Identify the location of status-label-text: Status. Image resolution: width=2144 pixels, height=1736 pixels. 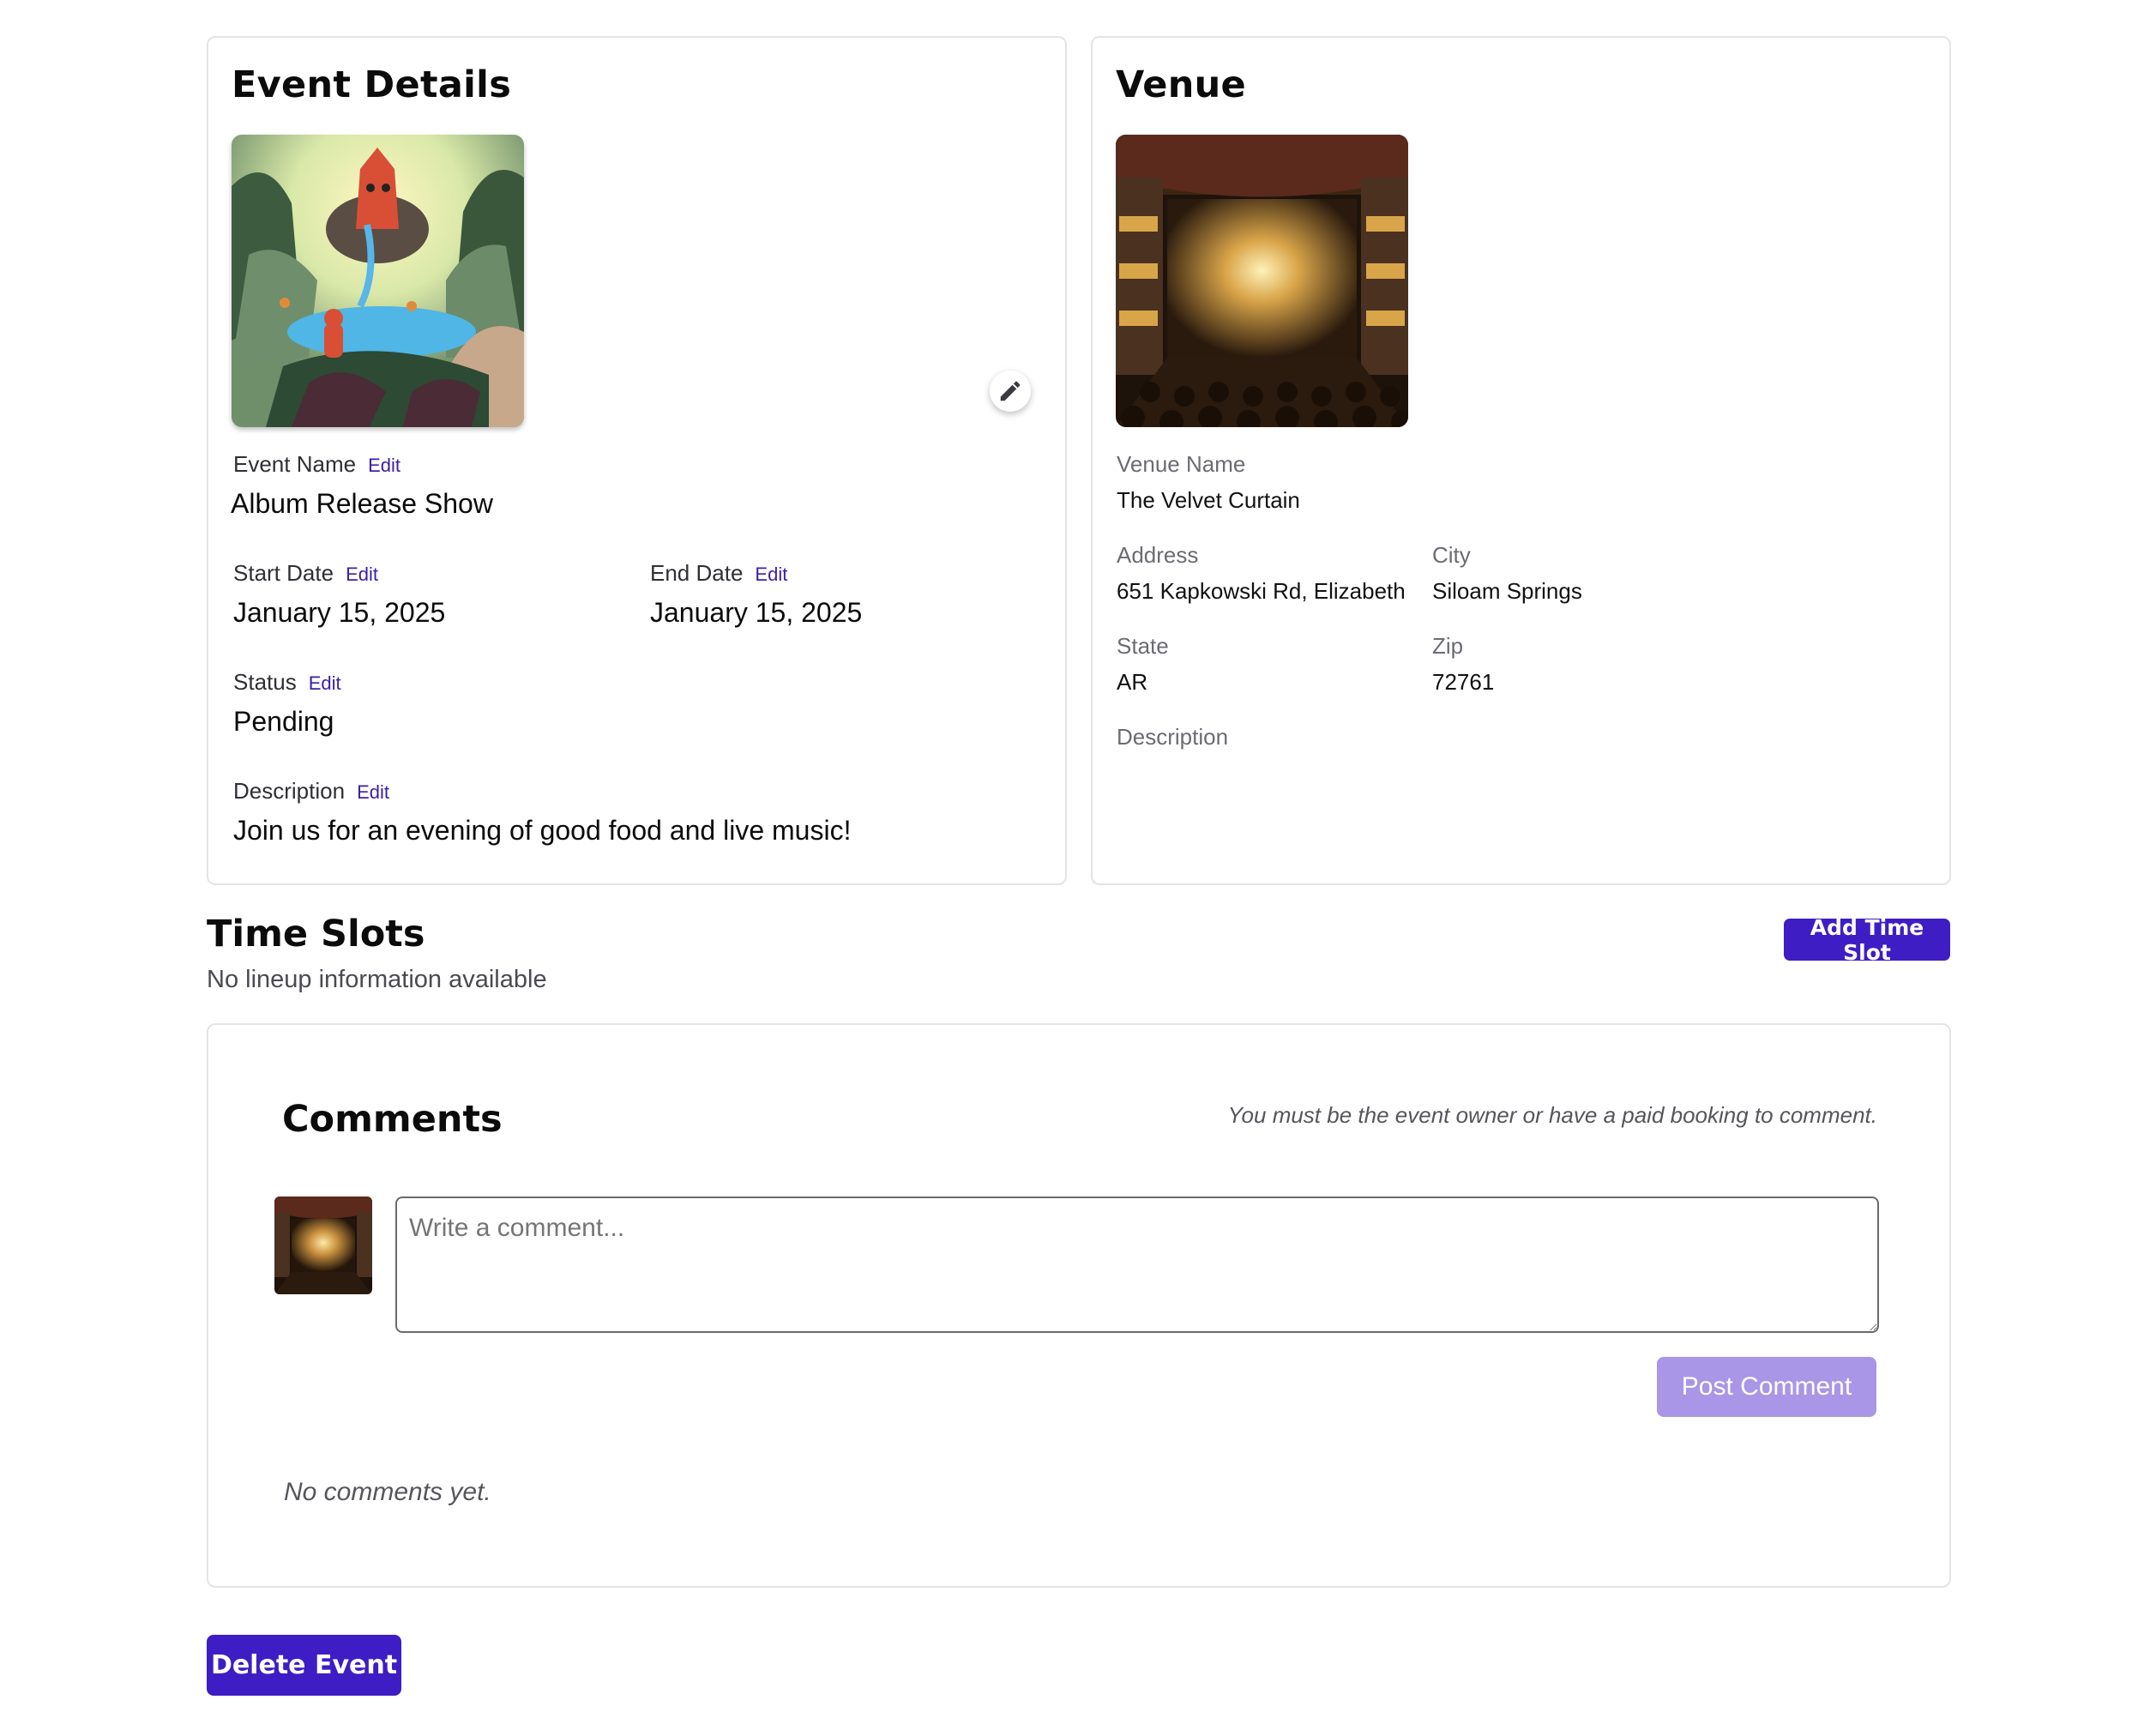
(265, 682).